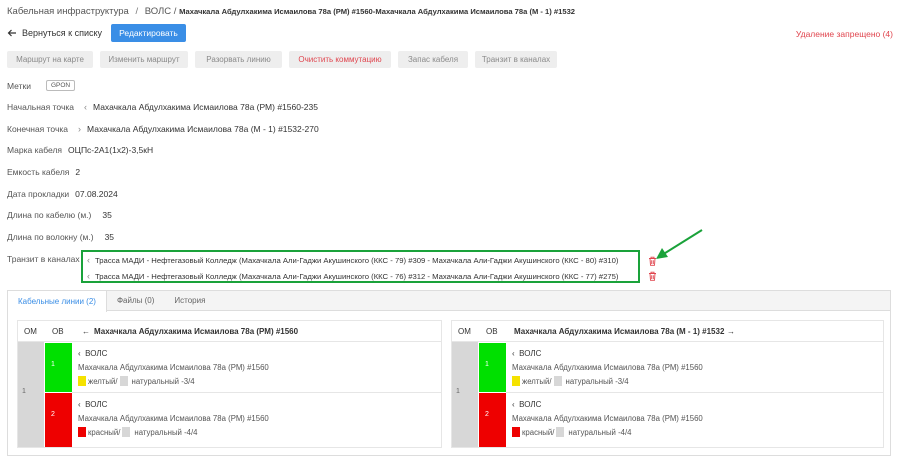  I want to click on edit-button: Редактировать, so click(148, 33).